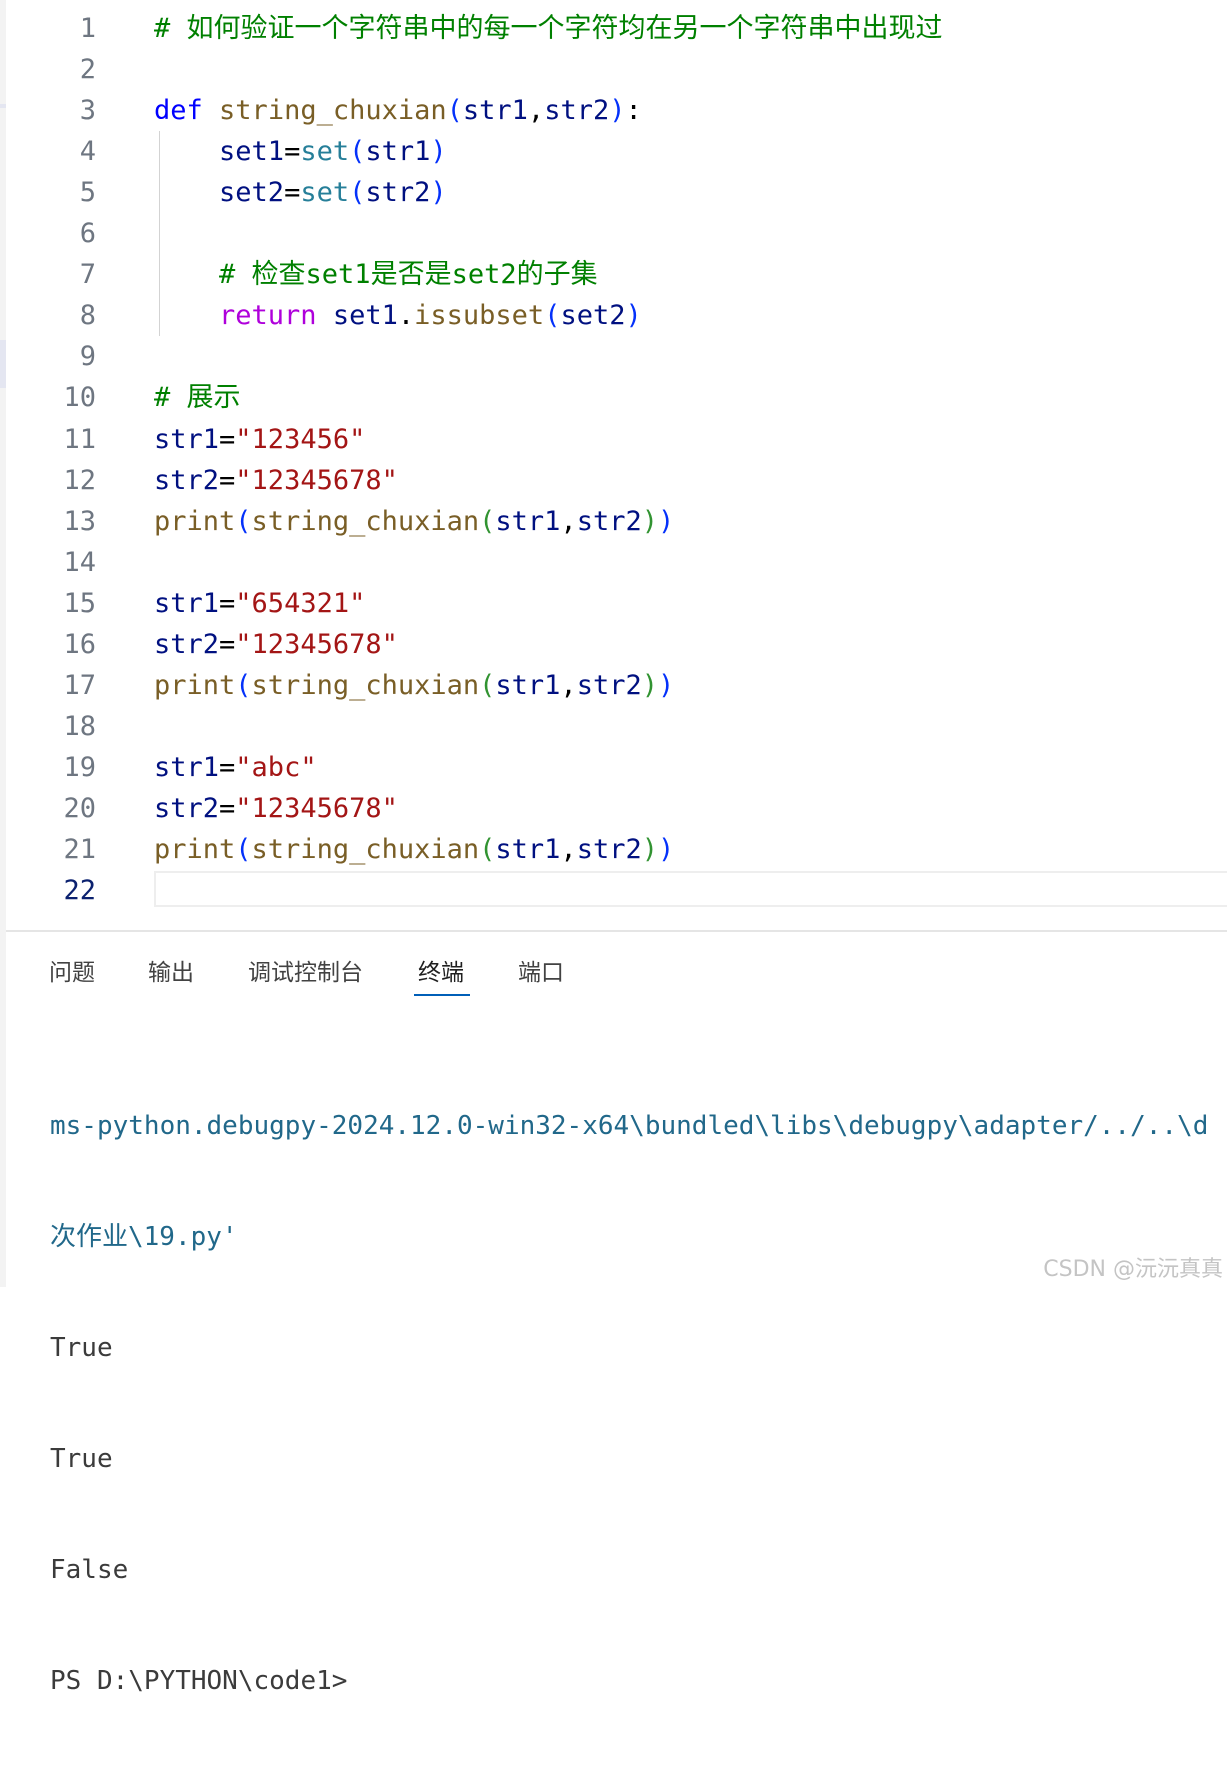 Image resolution: width=1227 pixels, height=1774 pixels. I want to click on line-number: 2, so click(87, 70).